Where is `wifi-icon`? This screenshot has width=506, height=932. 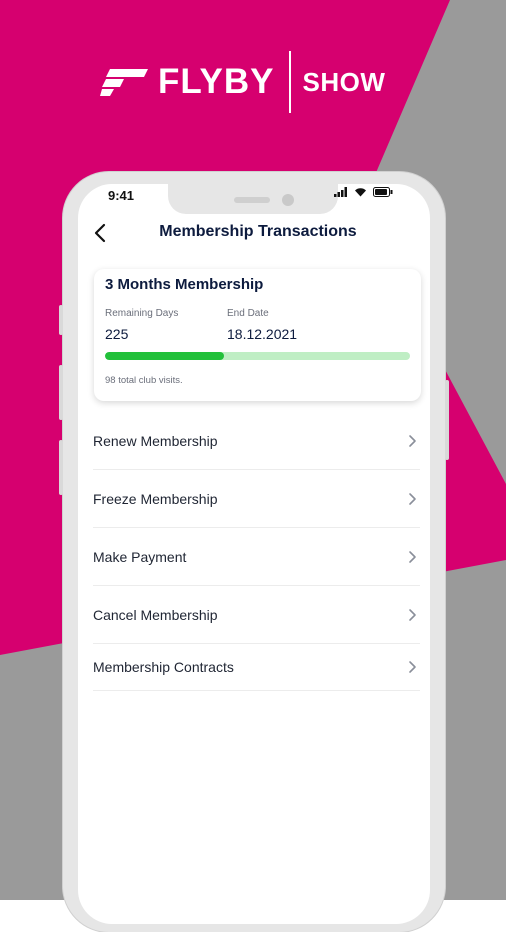 wifi-icon is located at coordinates (360, 192).